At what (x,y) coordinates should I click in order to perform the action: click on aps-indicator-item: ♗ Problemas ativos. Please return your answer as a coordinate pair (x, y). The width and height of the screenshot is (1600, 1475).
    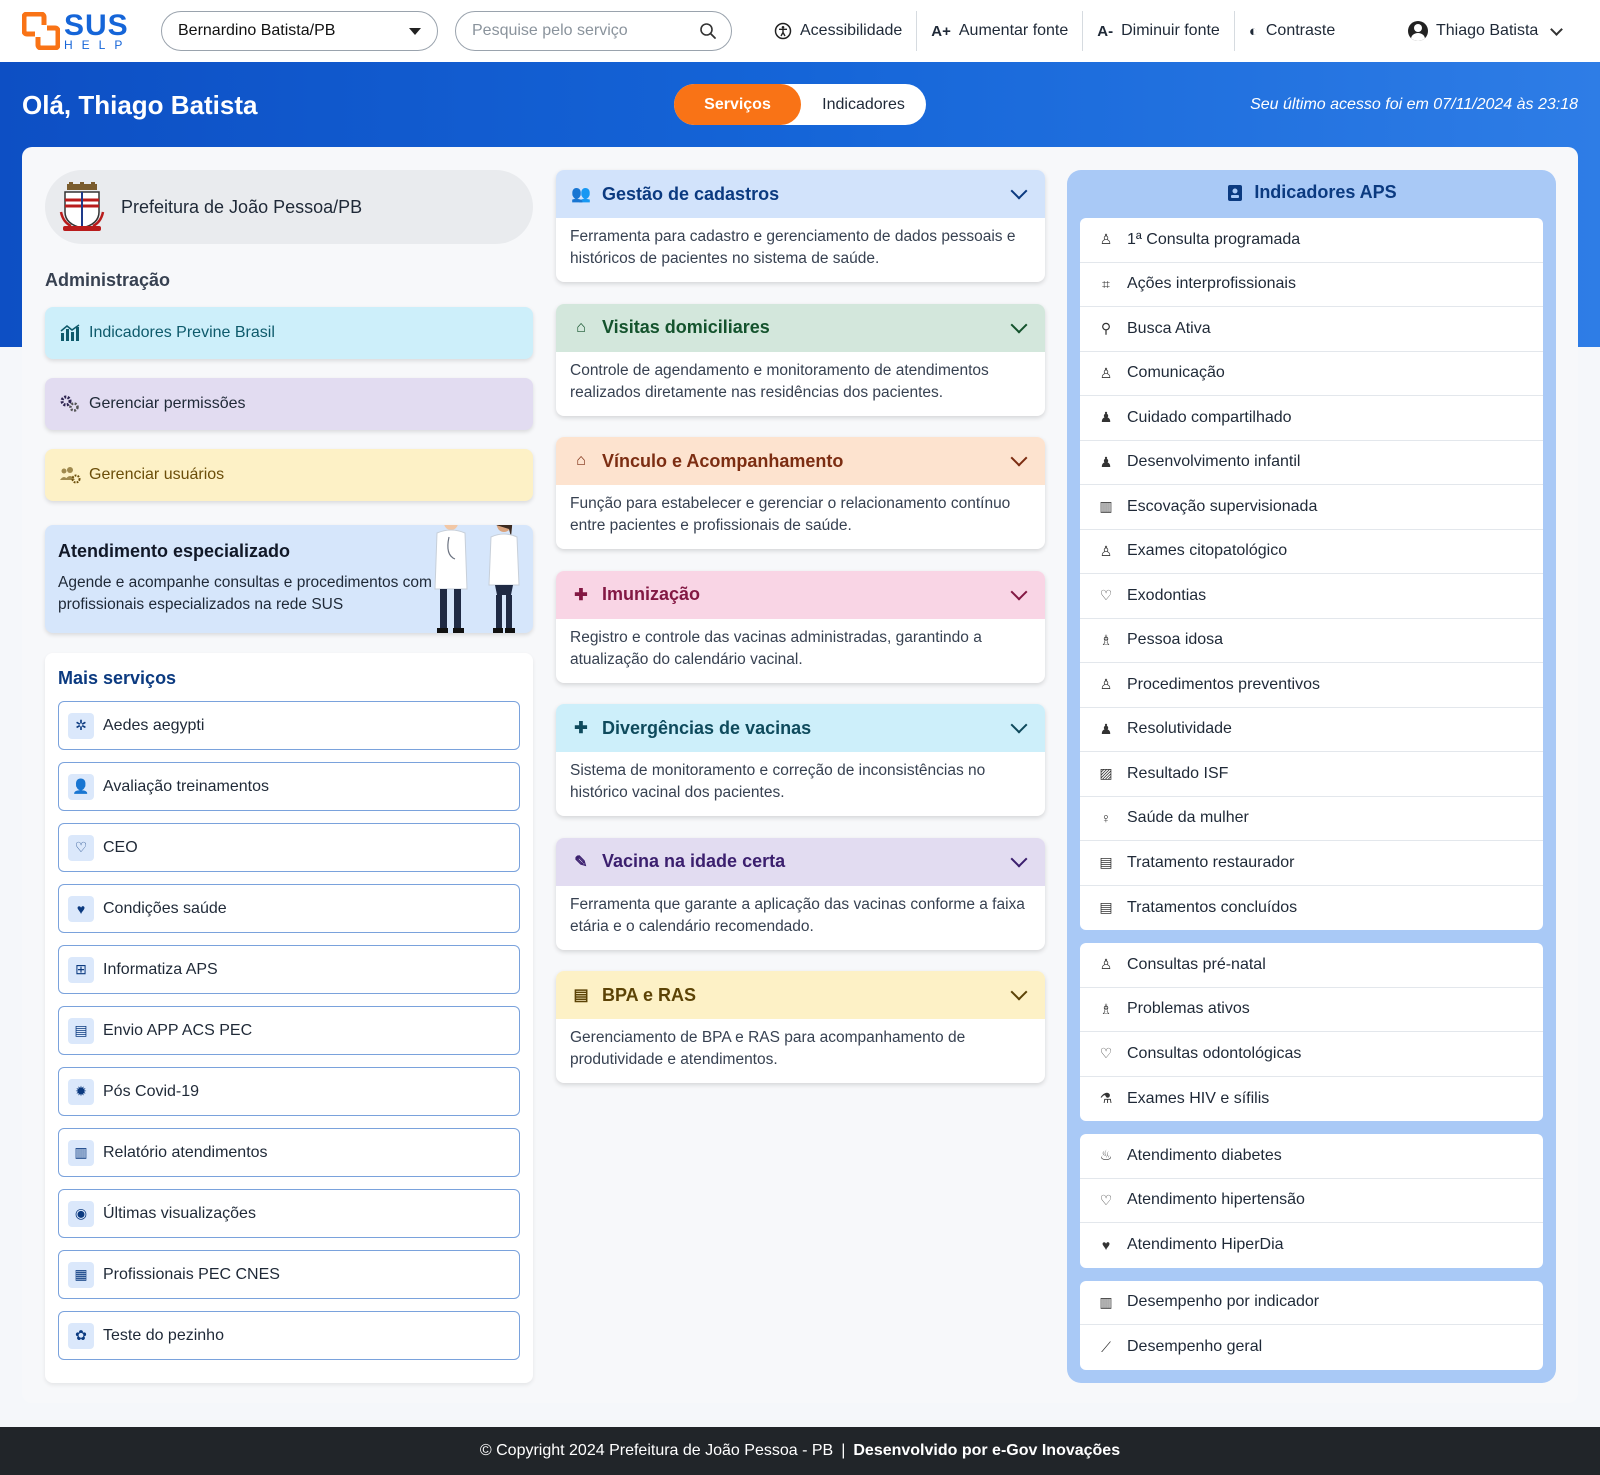
    Looking at the image, I should click on (1311, 1010).